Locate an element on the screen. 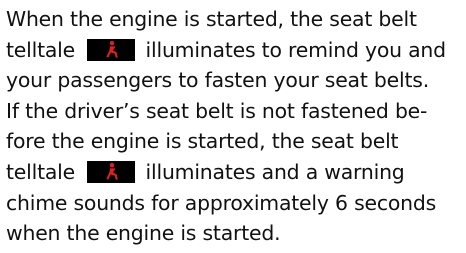  text-line: chime sounds for approximately 6 seconds is located at coordinates (233, 203).